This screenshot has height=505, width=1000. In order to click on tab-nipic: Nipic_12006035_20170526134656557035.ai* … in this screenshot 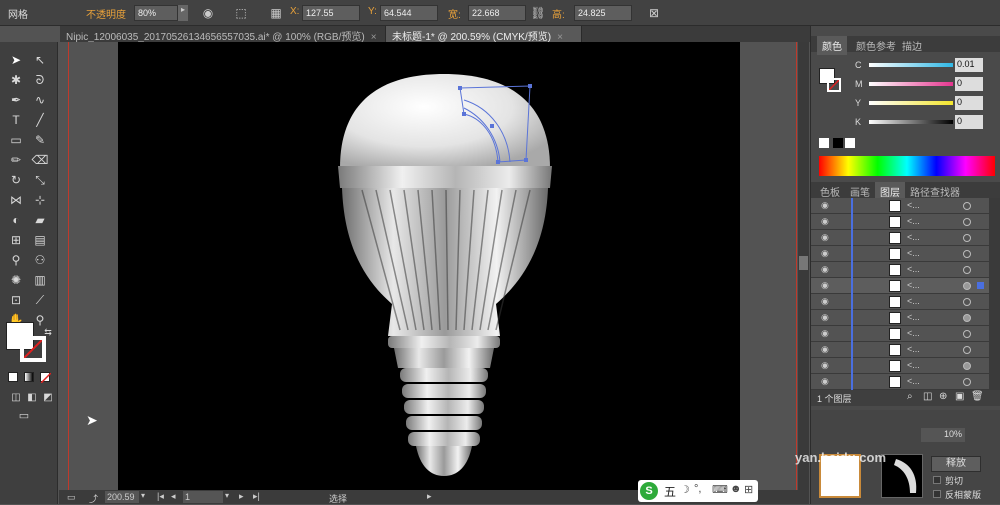, I will do `click(223, 34)`.